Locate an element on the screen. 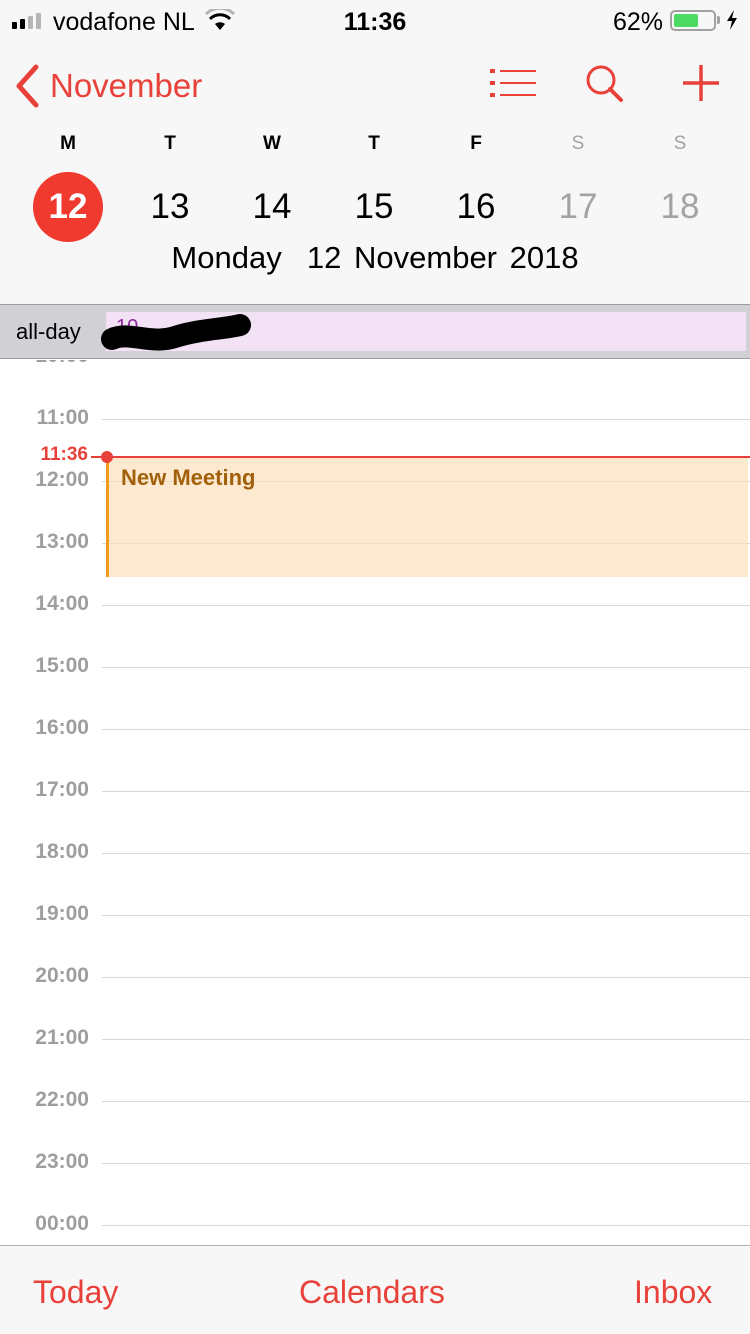 Image resolution: width=750 pixels, height=1334 pixels. back-label: November is located at coordinates (126, 85).